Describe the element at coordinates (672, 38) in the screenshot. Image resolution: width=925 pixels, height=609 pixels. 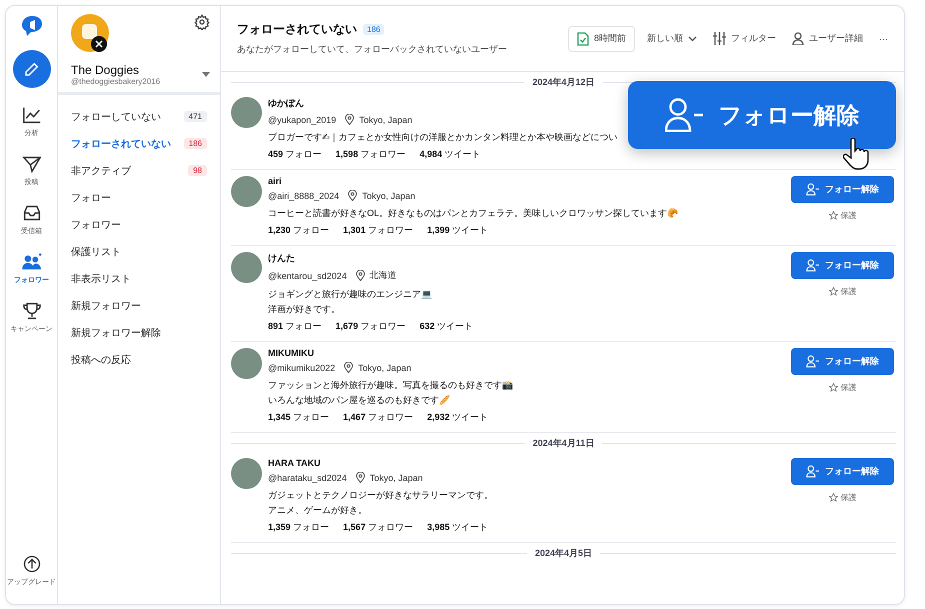
I see `sort-dropdown: 新しい順` at that location.